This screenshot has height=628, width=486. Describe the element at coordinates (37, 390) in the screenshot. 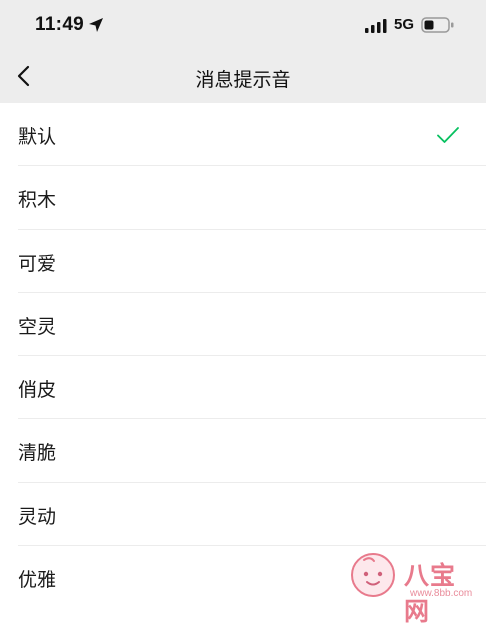

I see `sound-option-label: 俏皮` at that location.